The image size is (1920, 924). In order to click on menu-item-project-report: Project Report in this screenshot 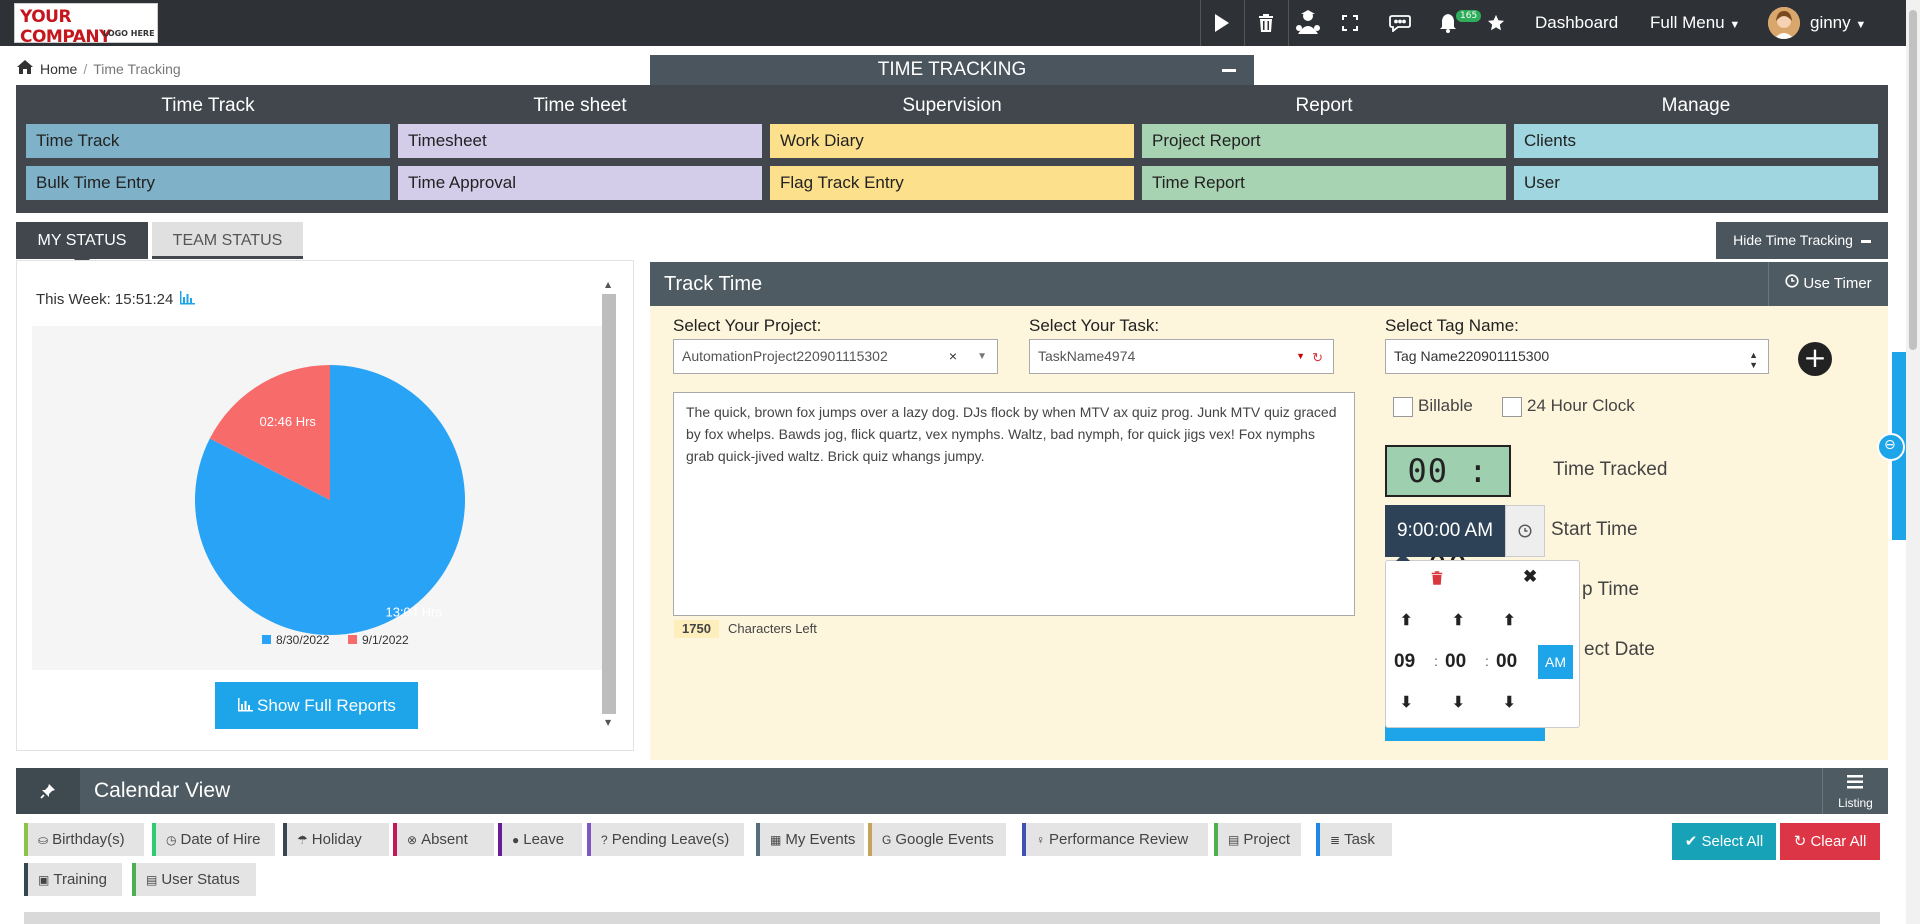, I will do `click(1324, 141)`.